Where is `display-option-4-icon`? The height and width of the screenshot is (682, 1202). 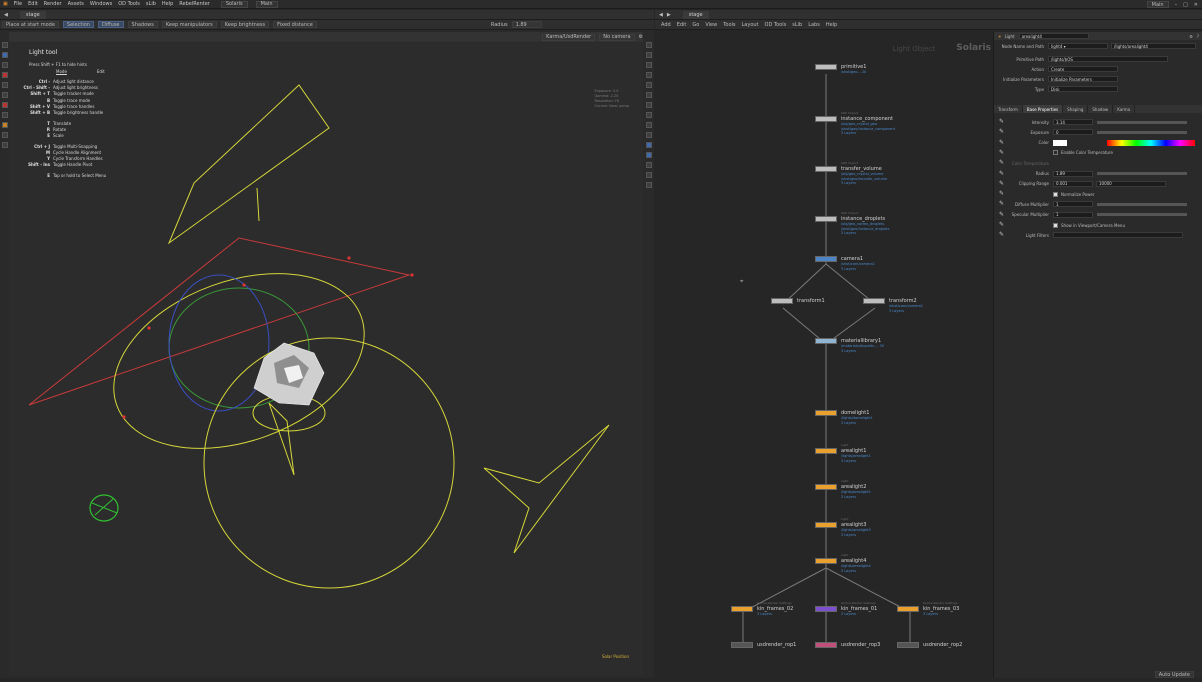
display-option-4-icon is located at coordinates (649, 75).